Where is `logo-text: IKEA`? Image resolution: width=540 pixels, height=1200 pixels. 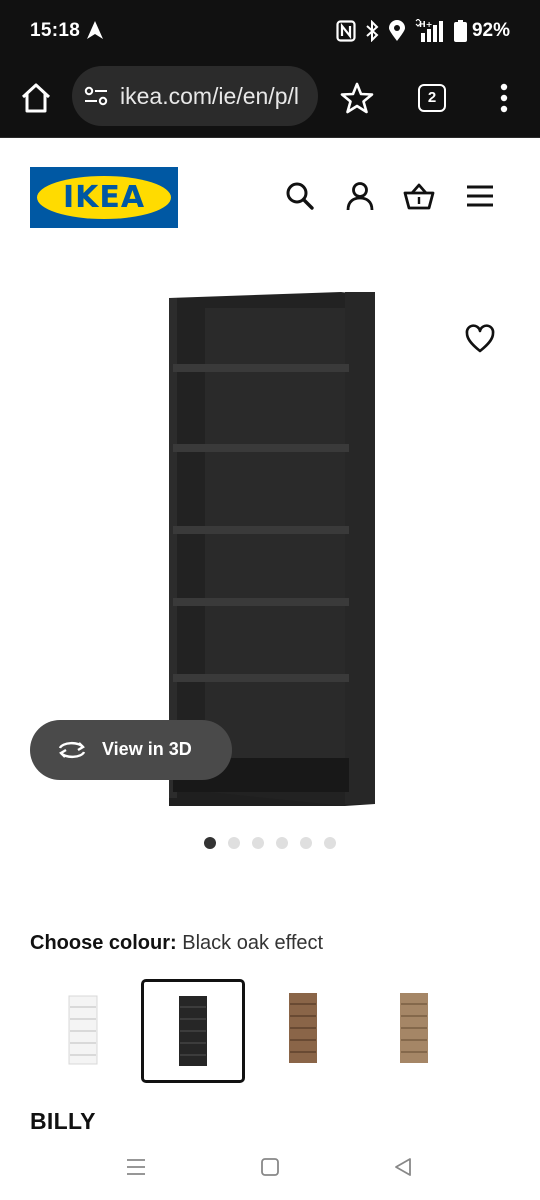 logo-text: IKEA is located at coordinates (104, 197).